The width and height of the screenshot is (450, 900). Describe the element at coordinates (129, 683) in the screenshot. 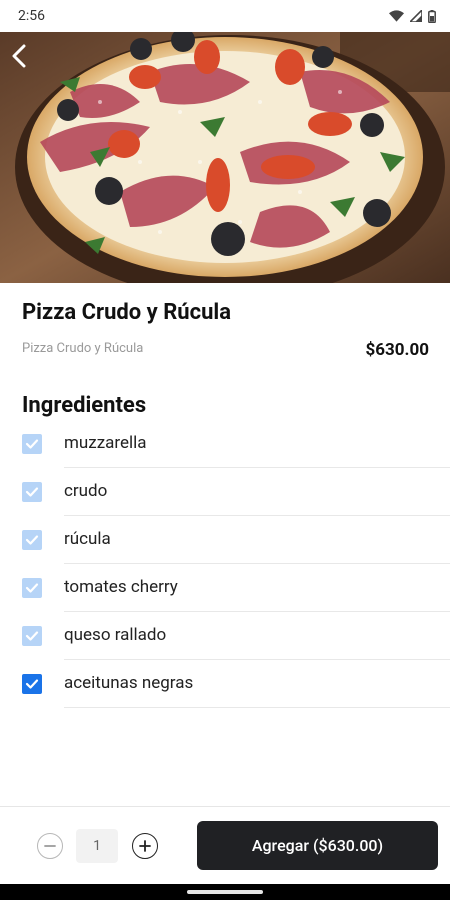

I see `ingredient-label: aceitunas negras` at that location.